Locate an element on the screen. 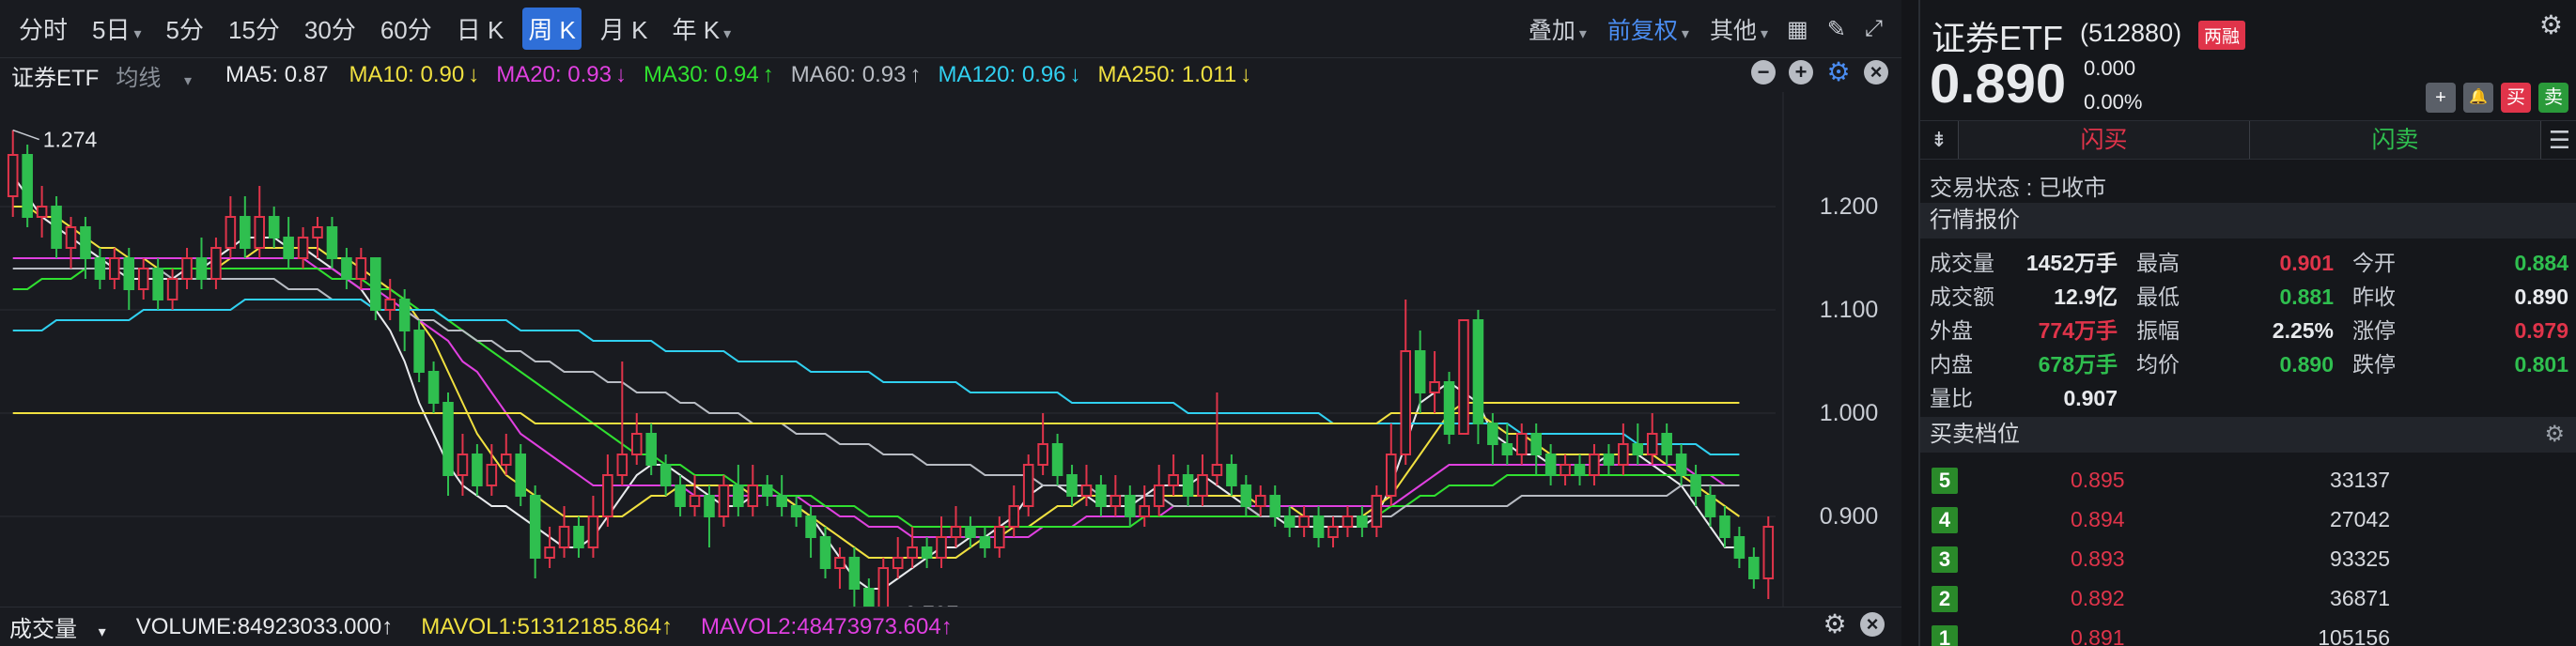 This screenshot has height=646, width=2576. overlay-menu: 叠加 ▾ is located at coordinates (1558, 29).